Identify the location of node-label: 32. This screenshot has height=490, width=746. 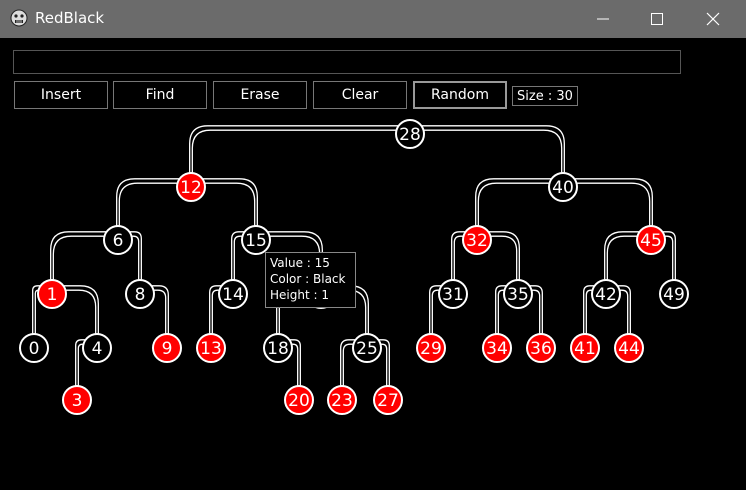
(477, 241).